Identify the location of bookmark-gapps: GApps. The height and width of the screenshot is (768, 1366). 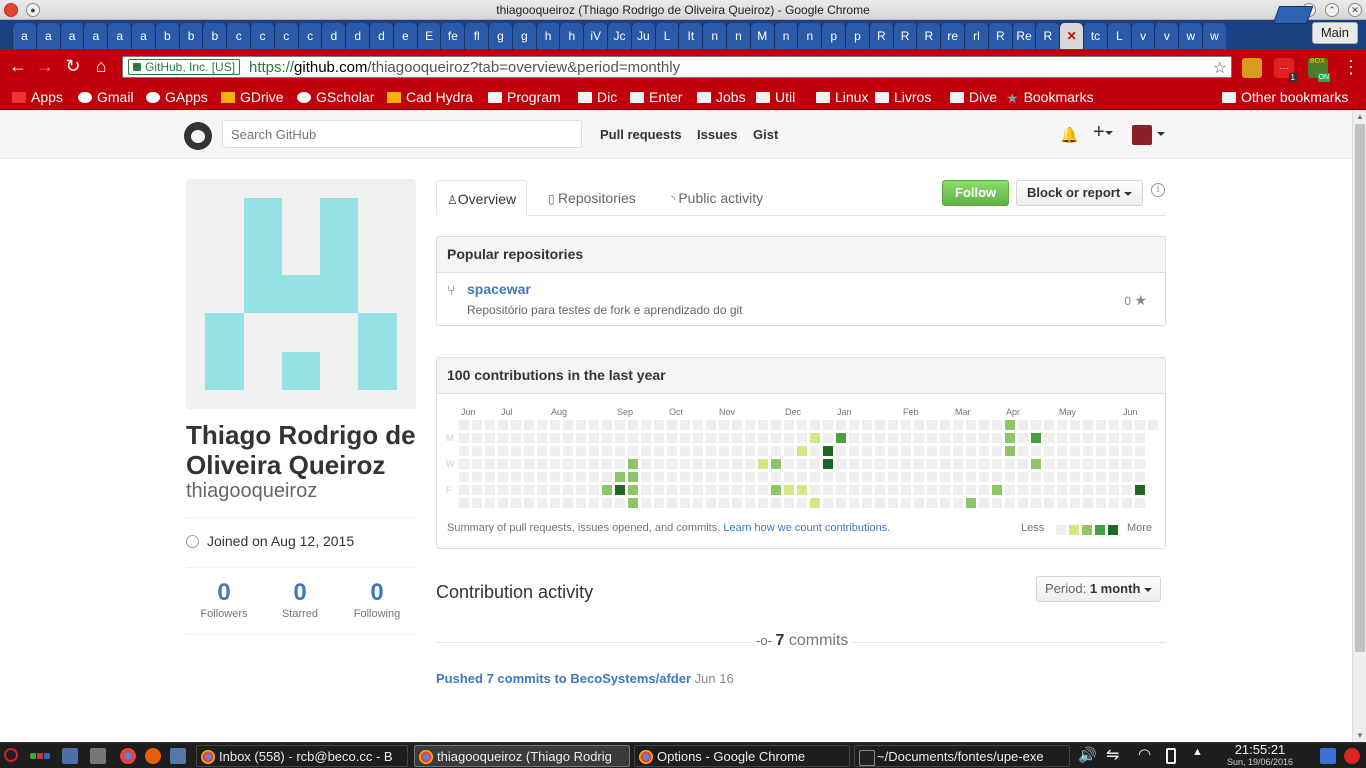
(177, 97).